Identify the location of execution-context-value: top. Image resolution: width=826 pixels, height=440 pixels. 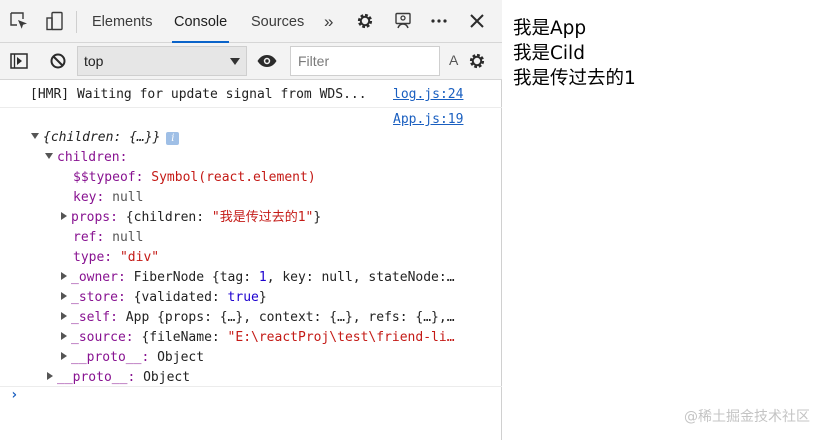
(94, 61).